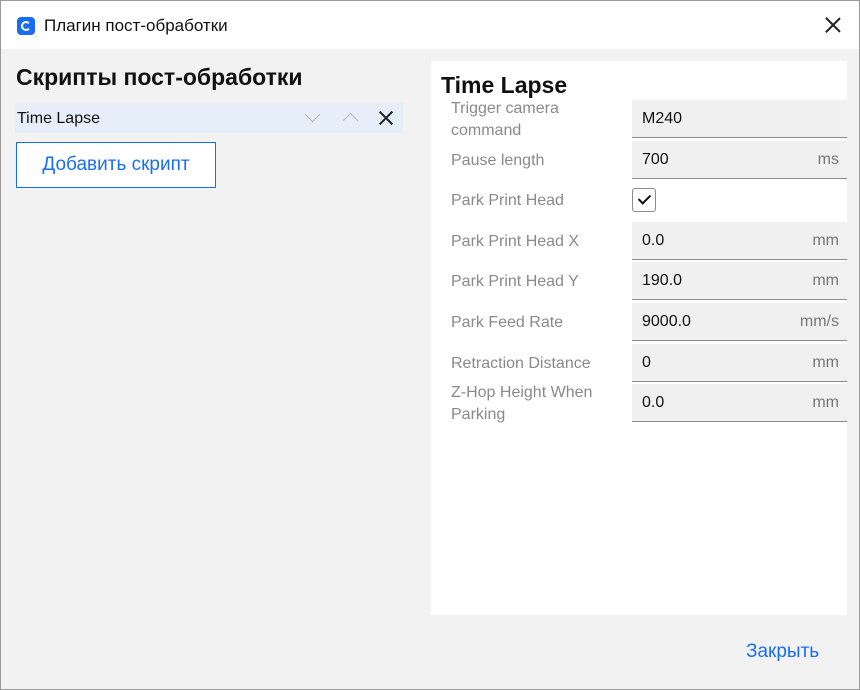 Image resolution: width=860 pixels, height=690 pixels. Describe the element at coordinates (504, 85) in the screenshot. I see `settings-title: Time Lapse` at that location.